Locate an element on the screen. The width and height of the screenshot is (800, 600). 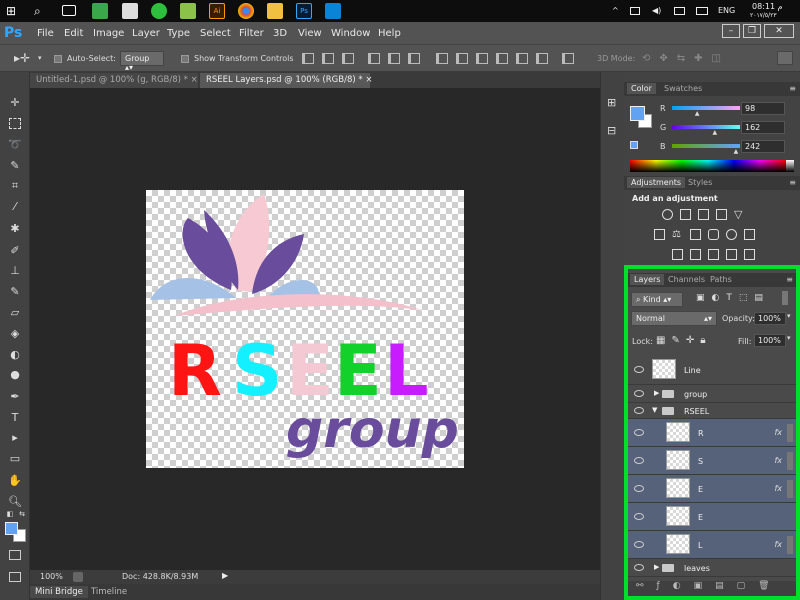
network-icon is located at coordinates (635, 11).